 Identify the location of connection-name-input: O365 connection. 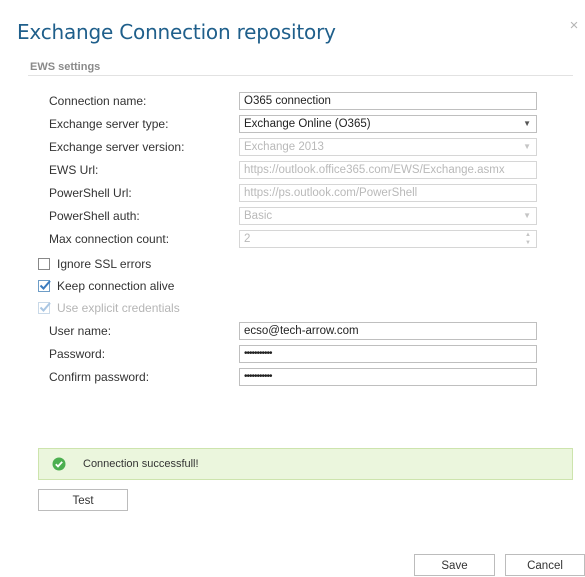
(388, 101).